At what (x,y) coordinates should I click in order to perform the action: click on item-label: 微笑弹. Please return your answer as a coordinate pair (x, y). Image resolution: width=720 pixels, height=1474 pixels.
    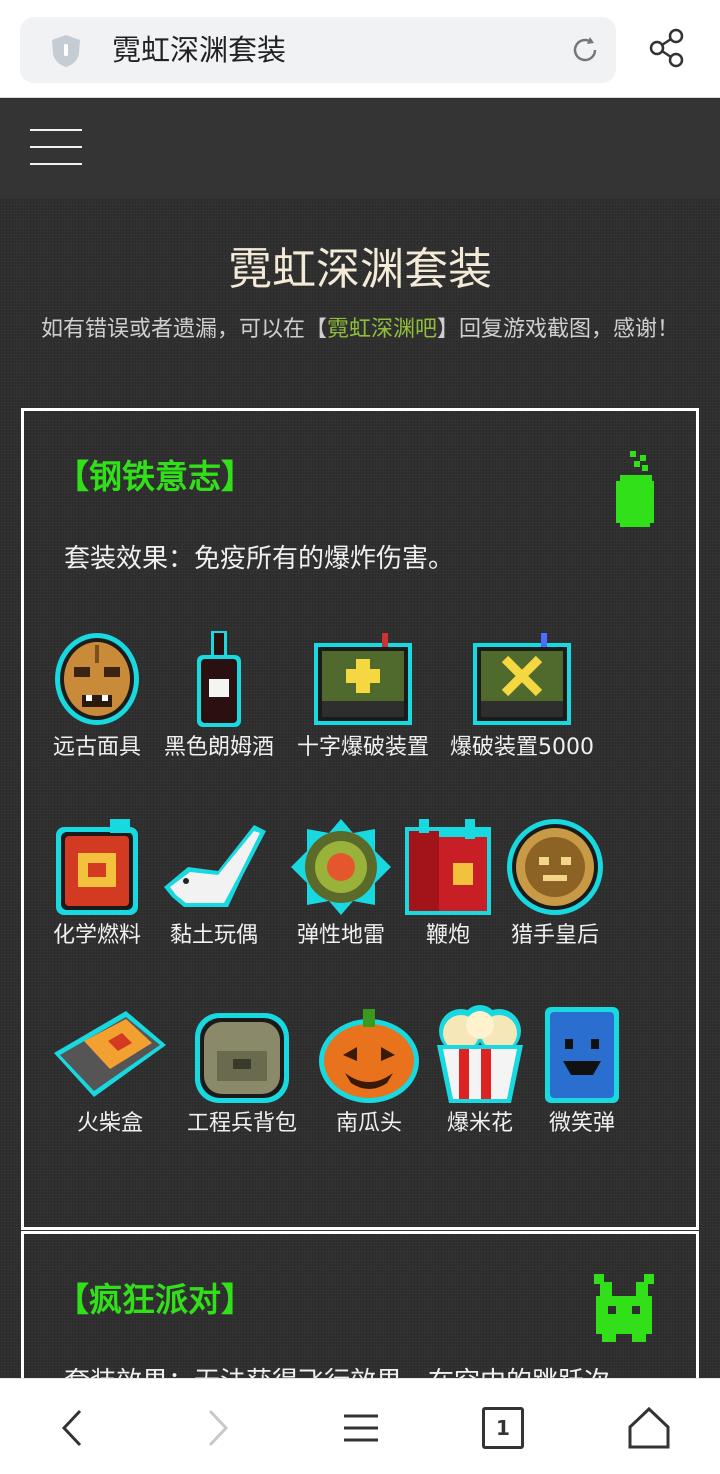
    Looking at the image, I should click on (581, 1123).